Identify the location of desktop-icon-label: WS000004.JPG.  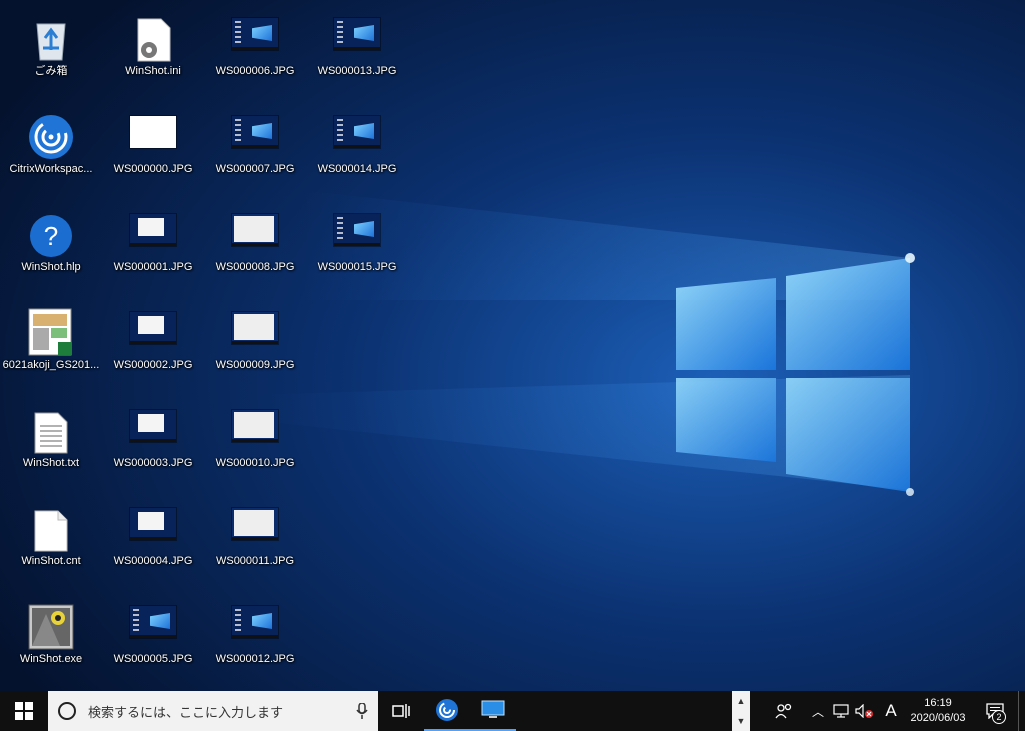
(153, 561).